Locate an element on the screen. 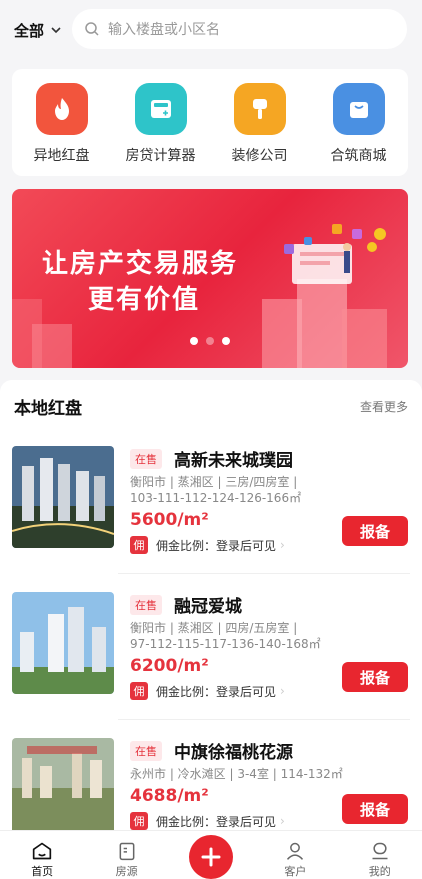 Image resolution: width=422 pixels, height=879 pixels. profile-icon is located at coordinates (380, 851).